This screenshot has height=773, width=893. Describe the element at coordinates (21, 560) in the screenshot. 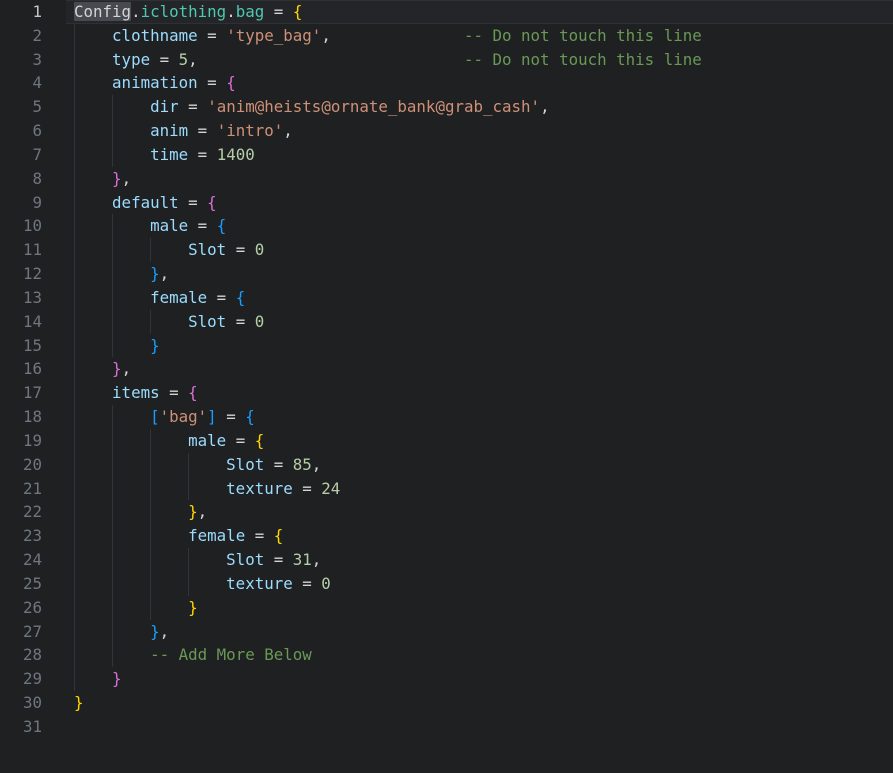

I see `line-number: 24` at that location.